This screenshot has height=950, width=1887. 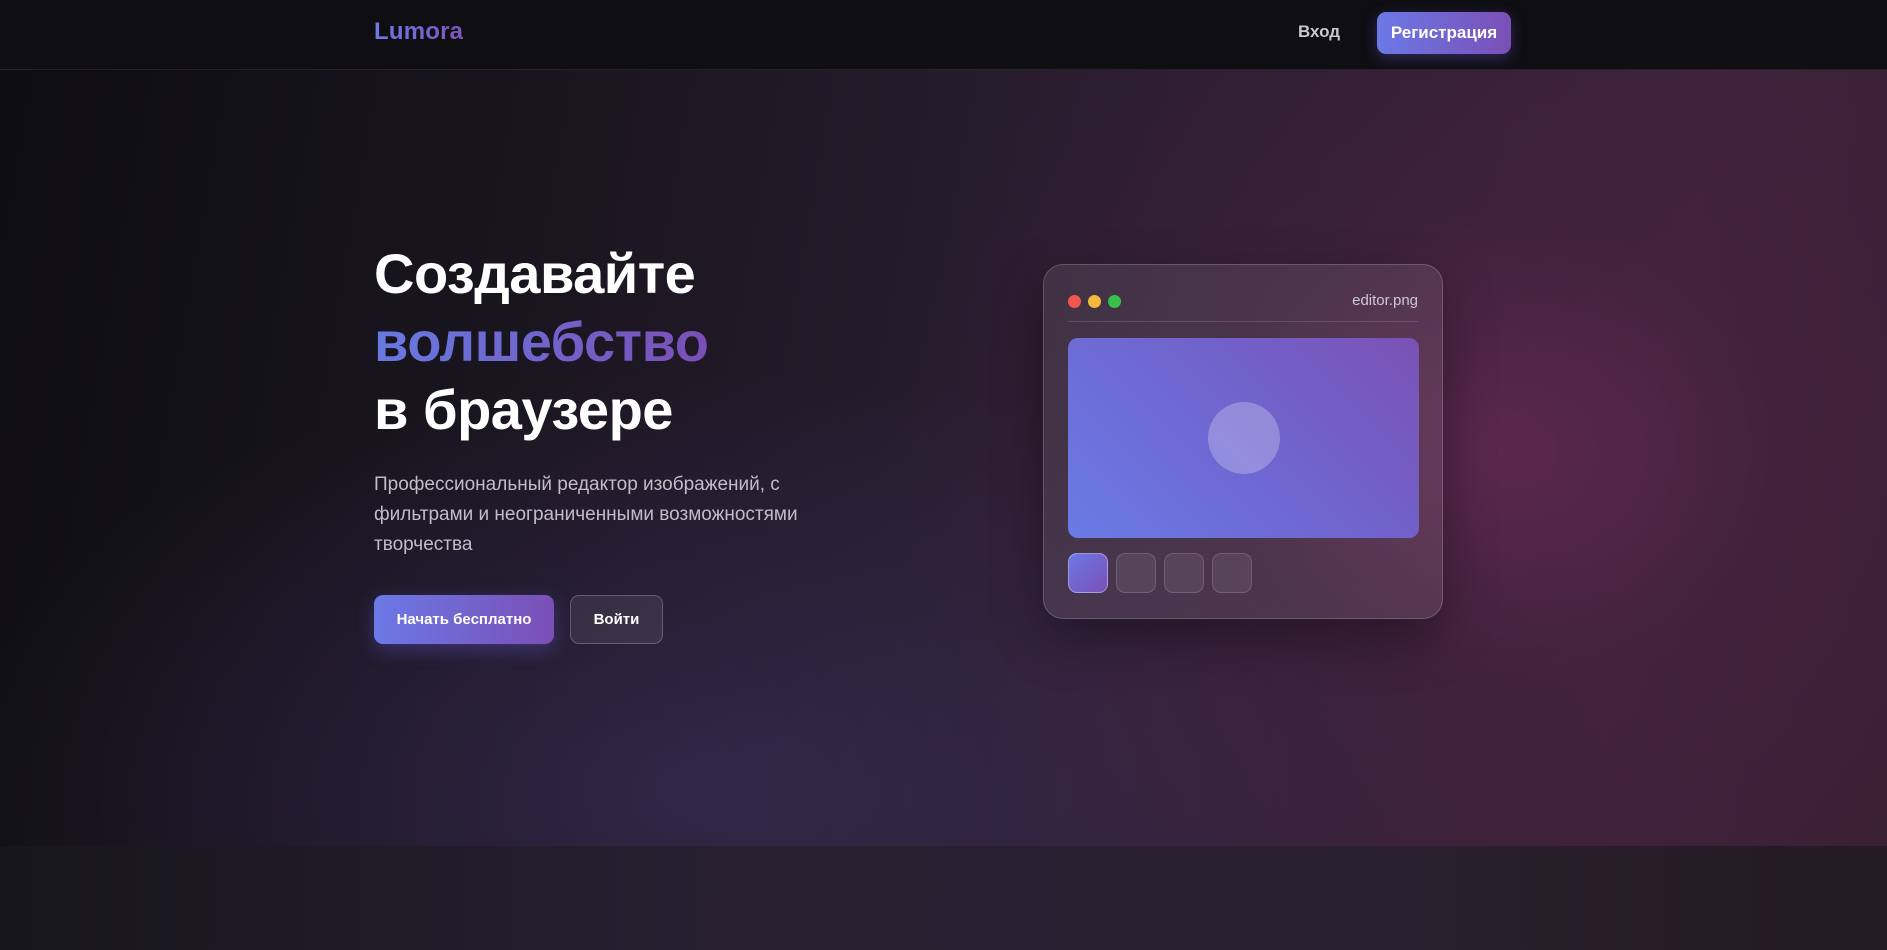 What do you see at coordinates (1114, 301) in the screenshot?
I see `window-maximize-dot-icon` at bounding box center [1114, 301].